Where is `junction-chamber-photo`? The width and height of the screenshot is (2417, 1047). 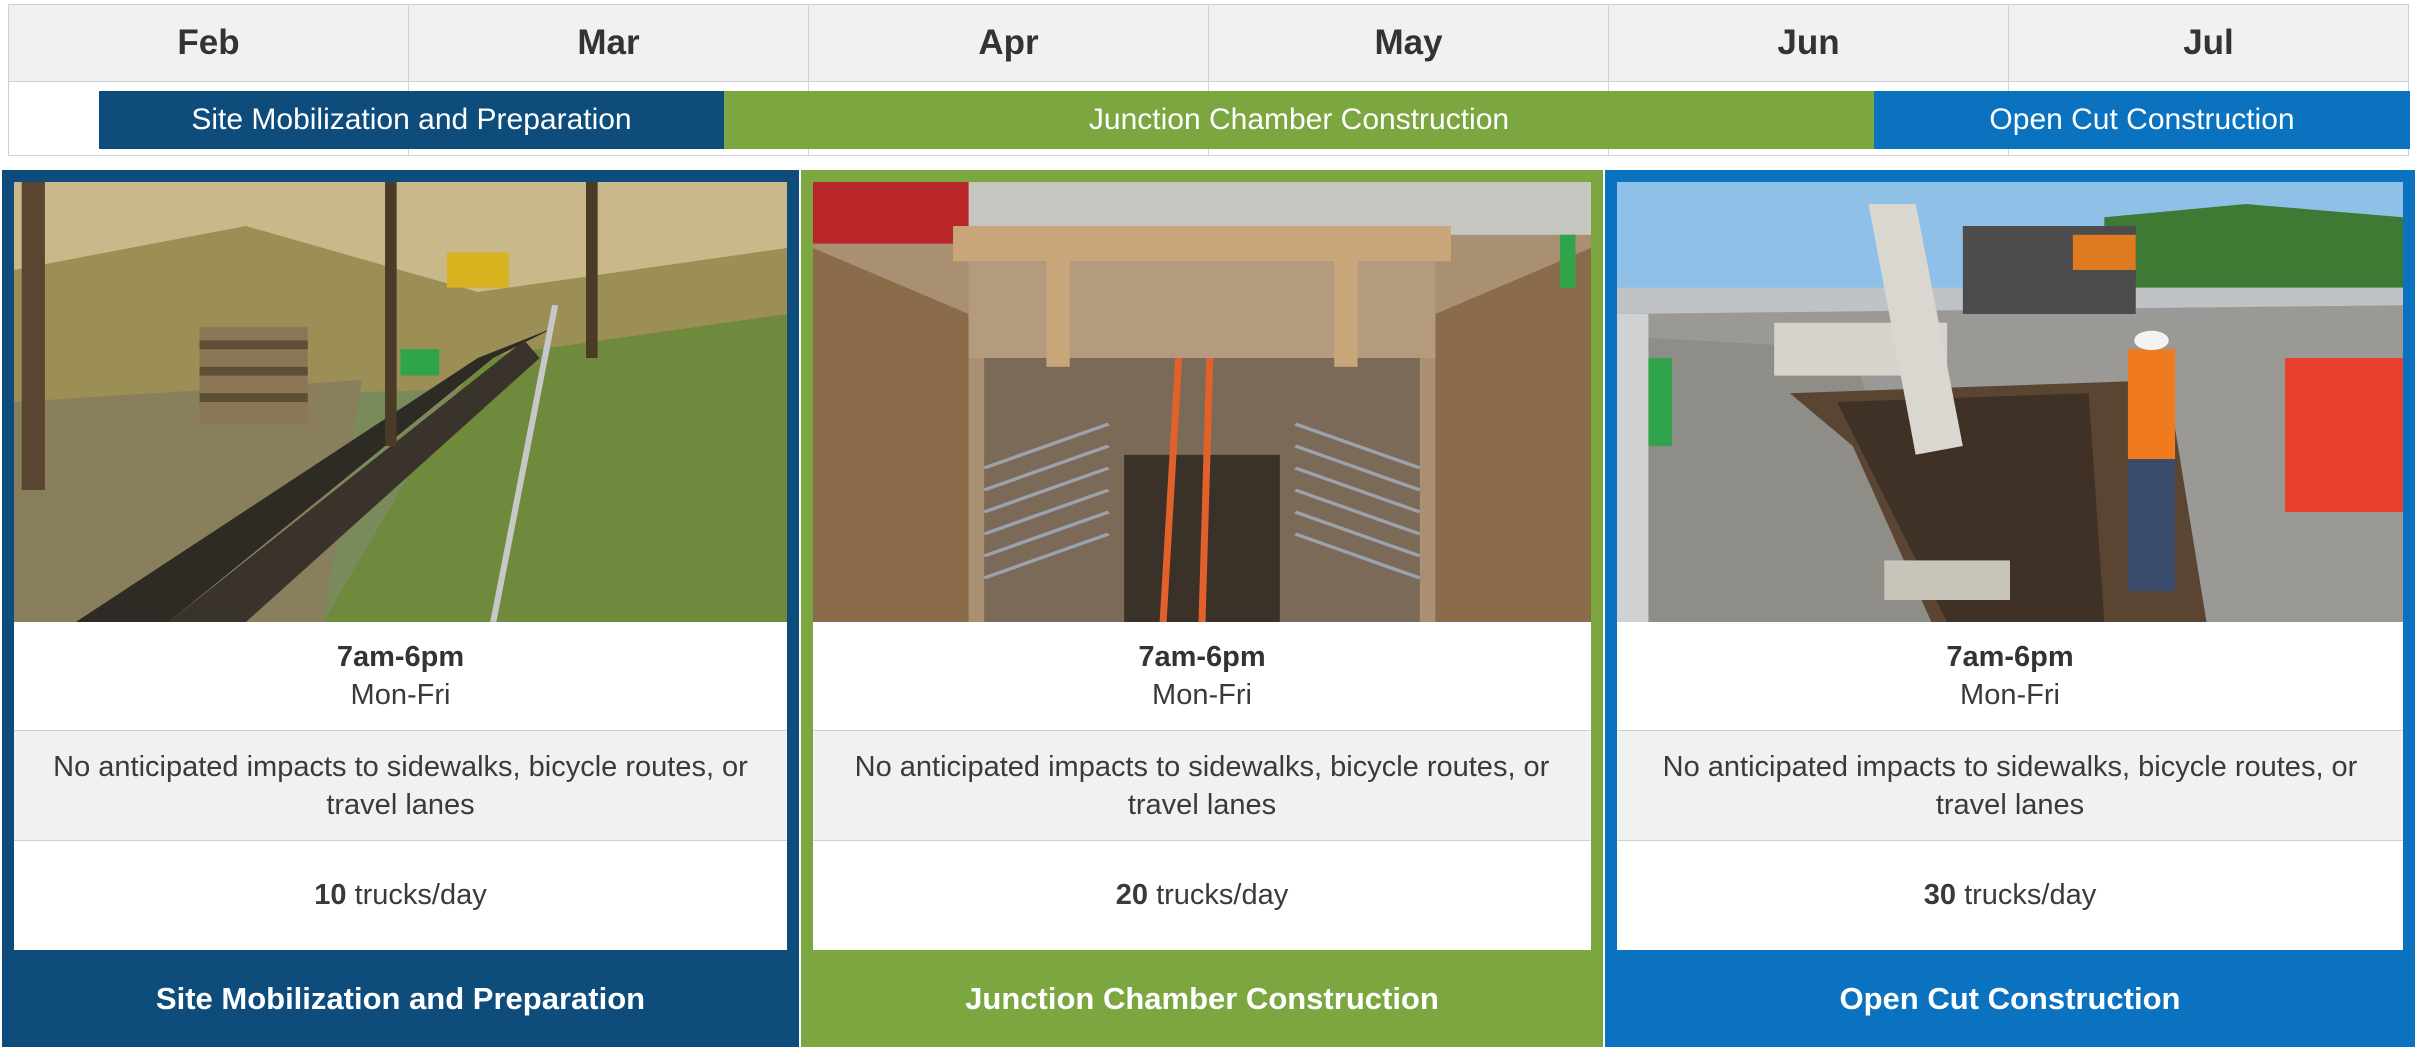 junction-chamber-photo is located at coordinates (1202, 402).